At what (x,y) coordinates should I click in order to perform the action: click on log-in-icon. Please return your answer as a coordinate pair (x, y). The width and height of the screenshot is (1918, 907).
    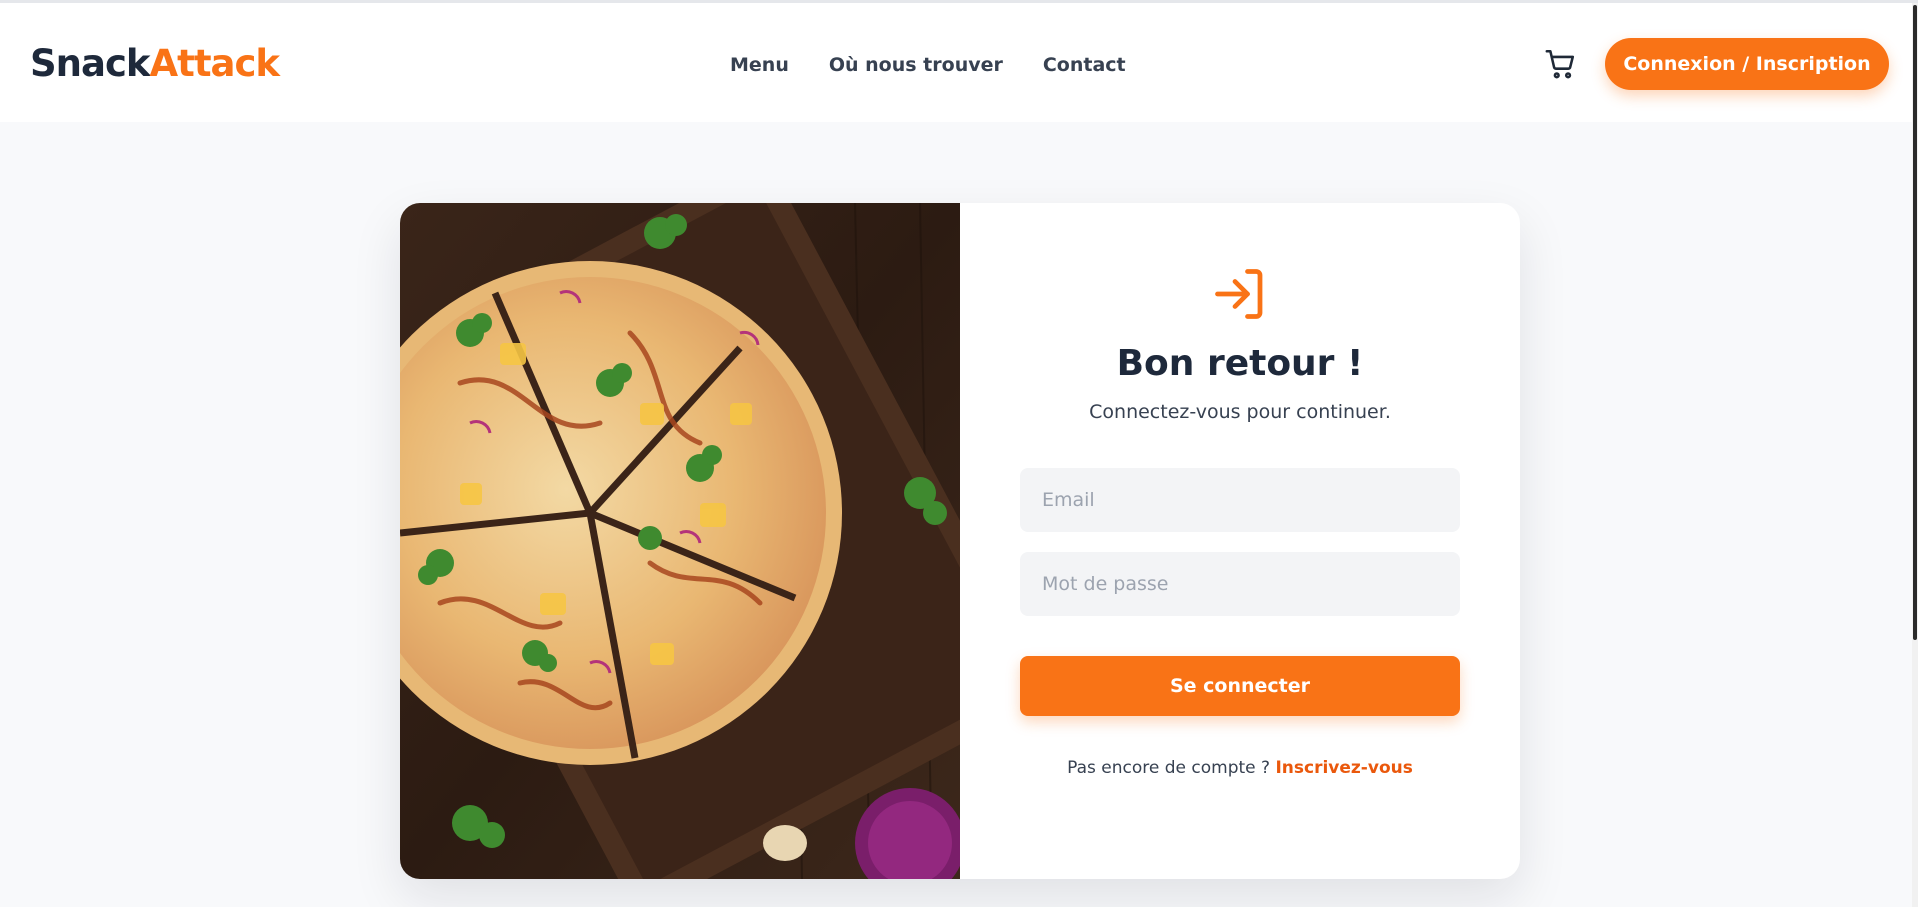
    Looking at the image, I should click on (1240, 294).